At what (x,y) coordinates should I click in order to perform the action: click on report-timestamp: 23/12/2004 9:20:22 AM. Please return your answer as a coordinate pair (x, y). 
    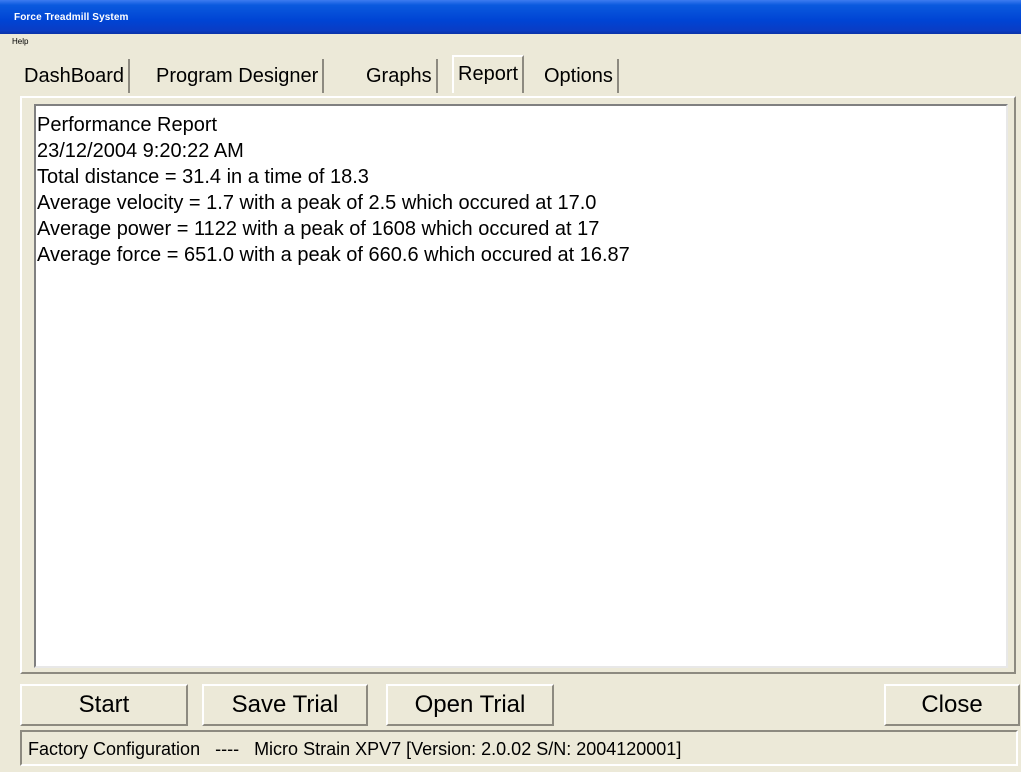
    Looking at the image, I should click on (140, 151).